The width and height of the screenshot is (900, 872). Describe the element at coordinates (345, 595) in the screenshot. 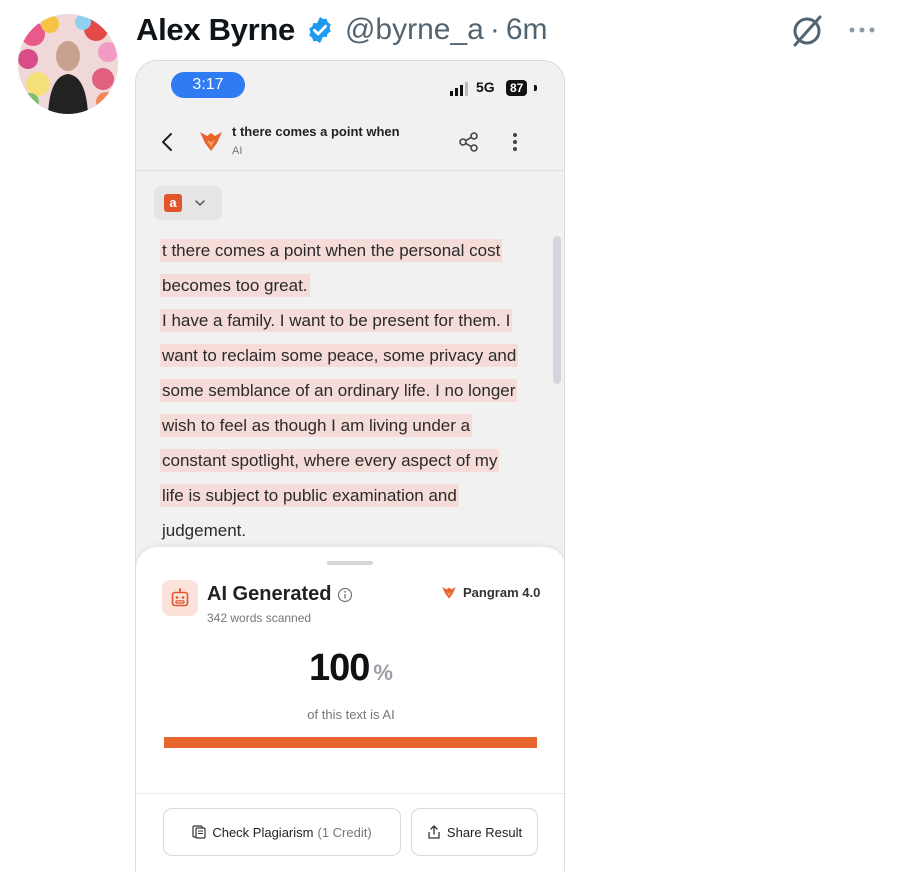

I see `info-icon` at that location.